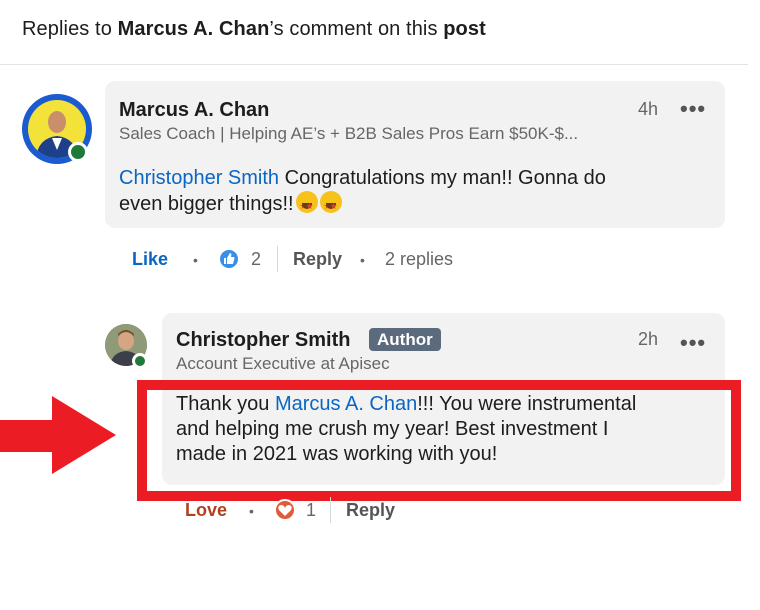 This screenshot has height=610, width=760. Describe the element at coordinates (70, 29) in the screenshot. I see `header-prefix: Replies to` at that location.